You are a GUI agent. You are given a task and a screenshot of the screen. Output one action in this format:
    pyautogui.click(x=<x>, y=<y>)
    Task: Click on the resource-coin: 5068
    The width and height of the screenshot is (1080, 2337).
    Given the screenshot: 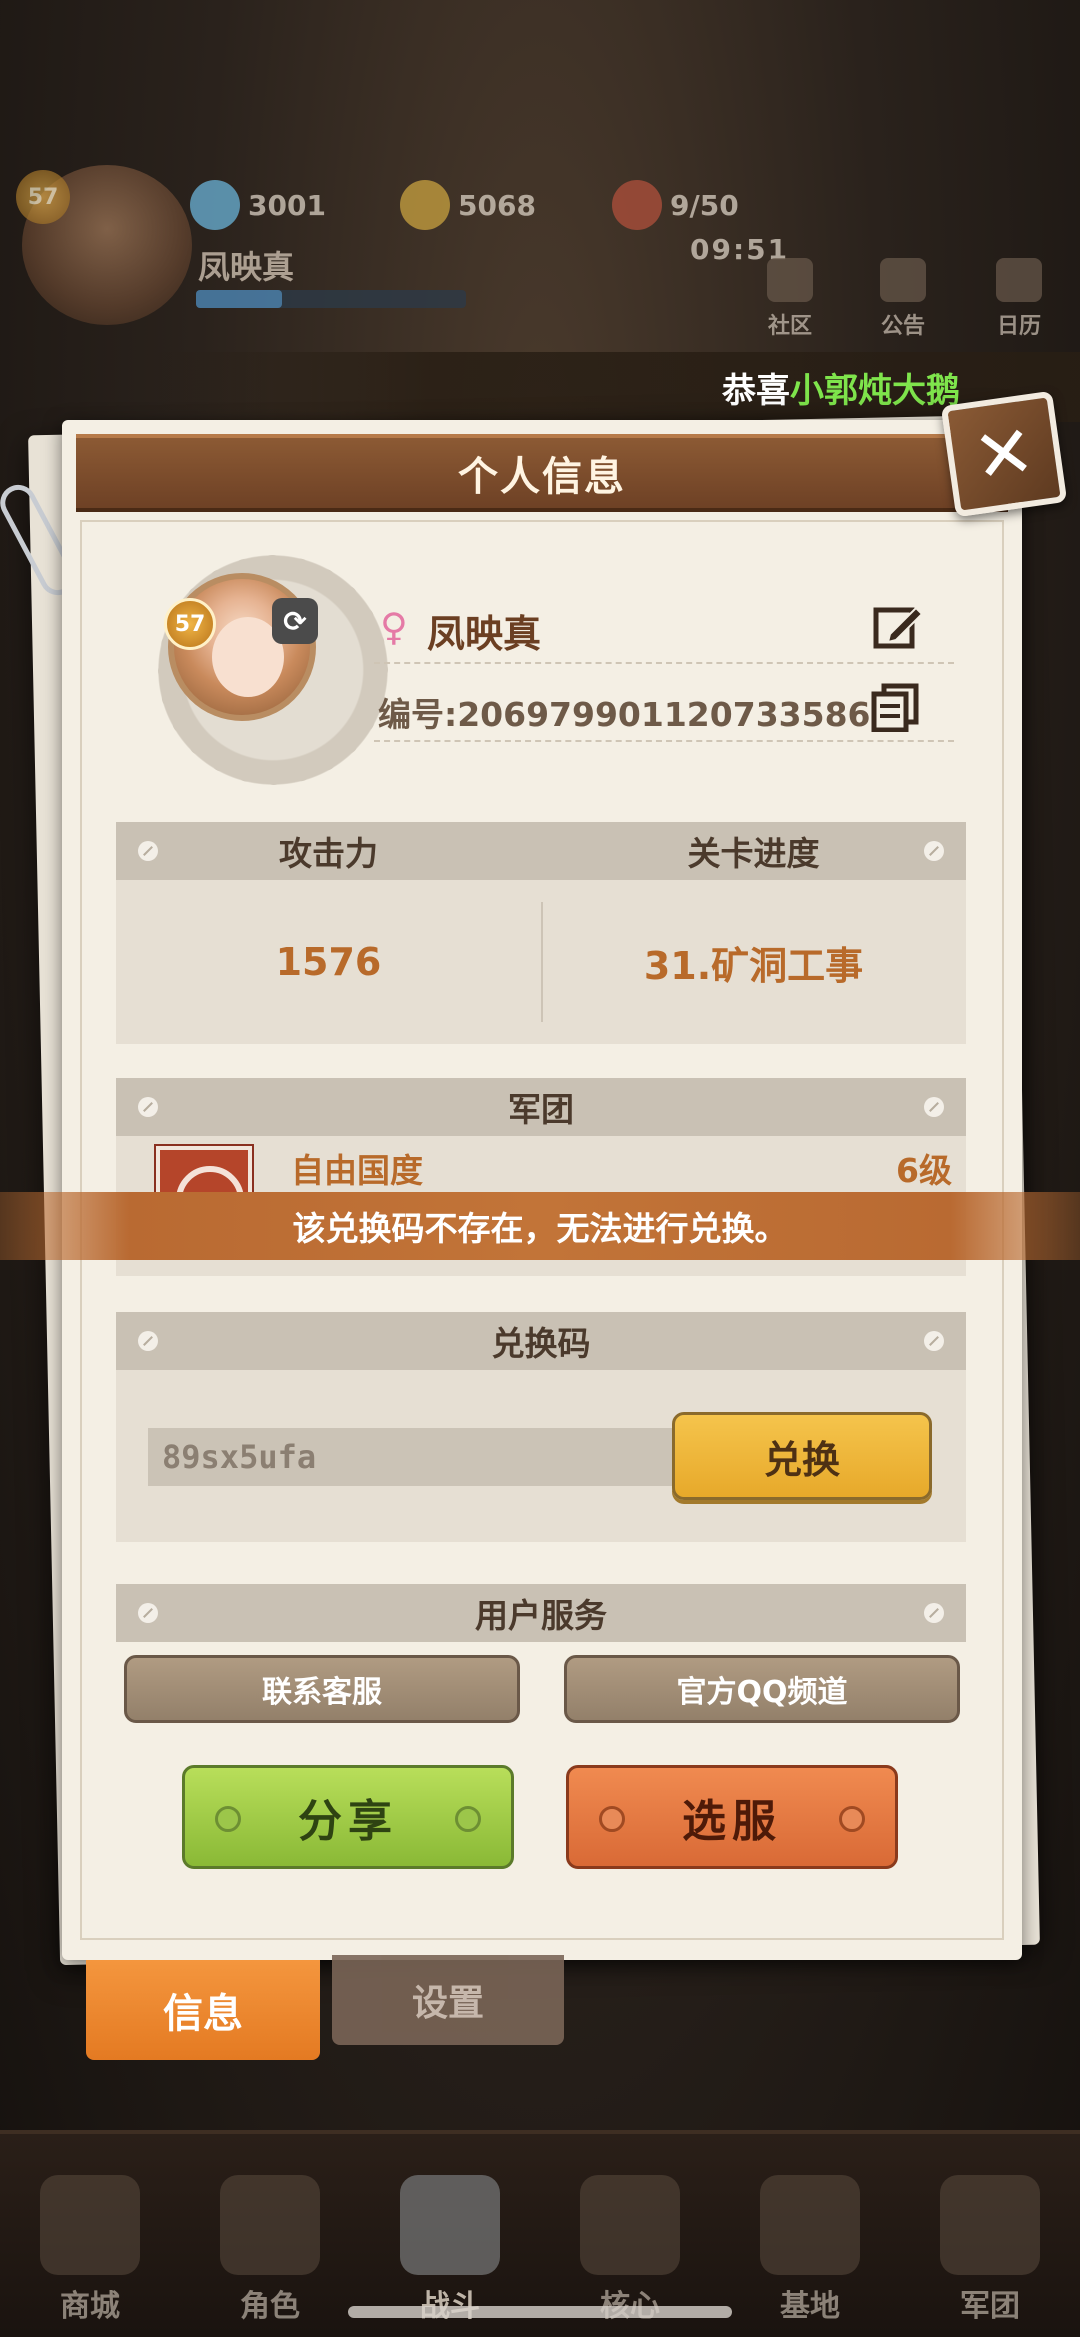 What is the action you would take?
    pyautogui.click(x=468, y=205)
    